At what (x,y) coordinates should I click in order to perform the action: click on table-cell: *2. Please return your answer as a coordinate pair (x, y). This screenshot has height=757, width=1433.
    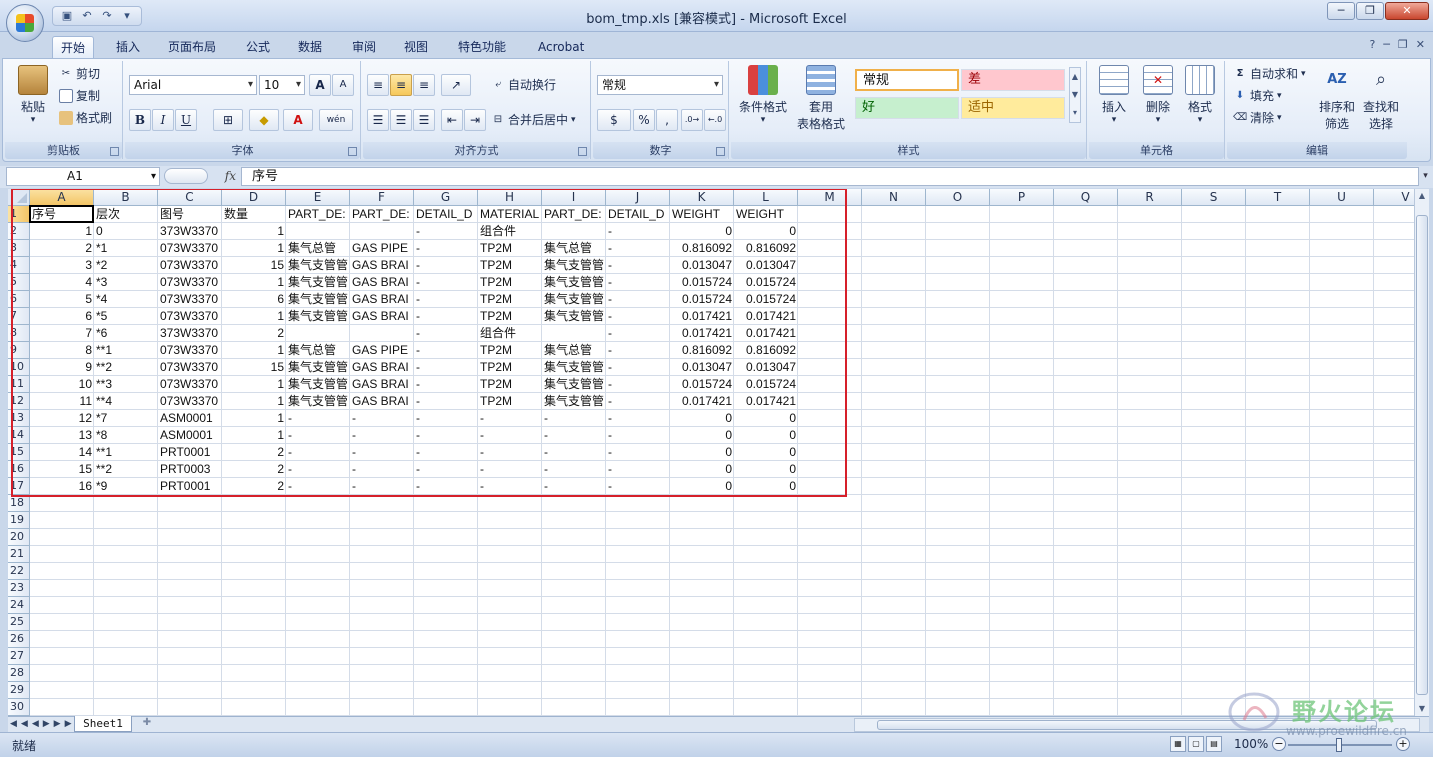
    Looking at the image, I should click on (126, 265).